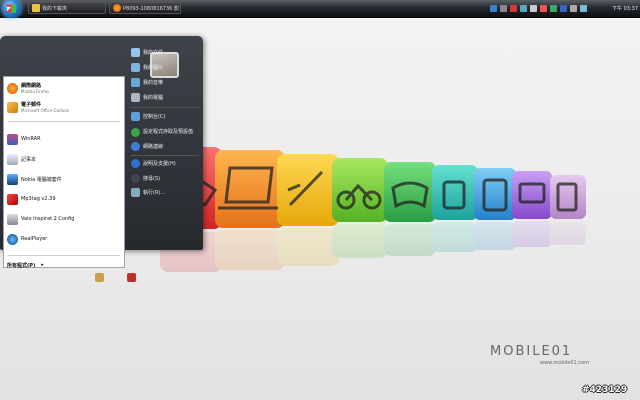 Image resolution: width=640 pixels, height=400 pixels. What do you see at coordinates (165, 82) in the screenshot?
I see `right-item-music: 我的音樂` at bounding box center [165, 82].